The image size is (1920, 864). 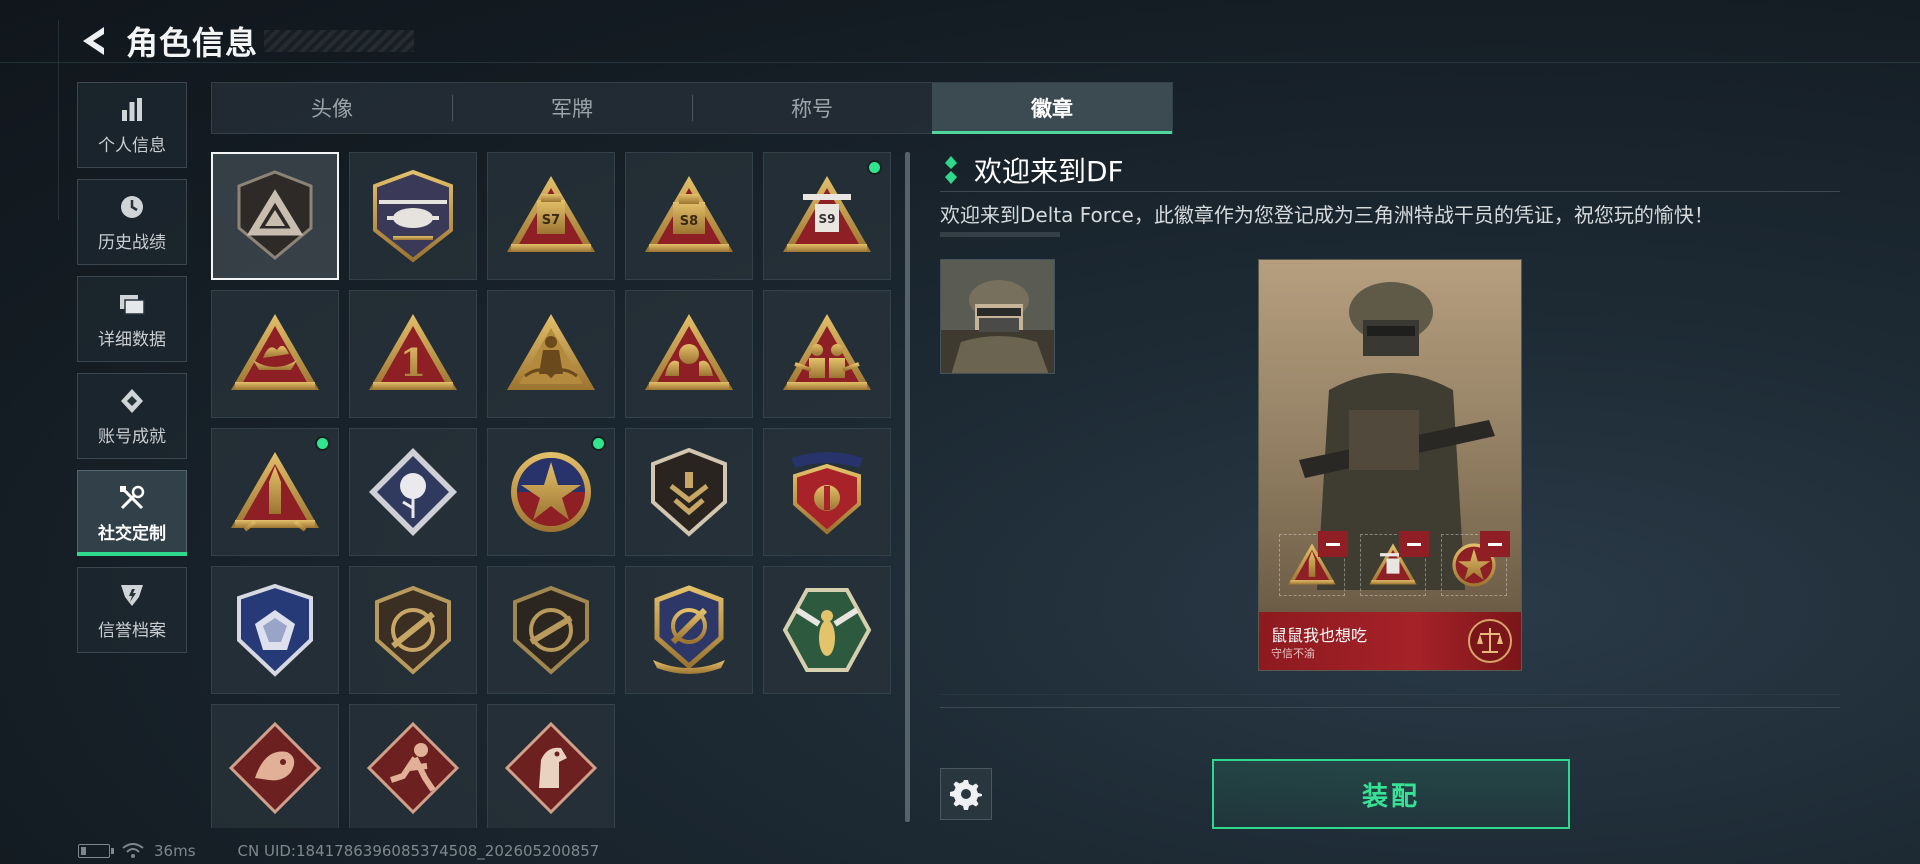 I want to click on description-decoration, so click(x=1000, y=234).